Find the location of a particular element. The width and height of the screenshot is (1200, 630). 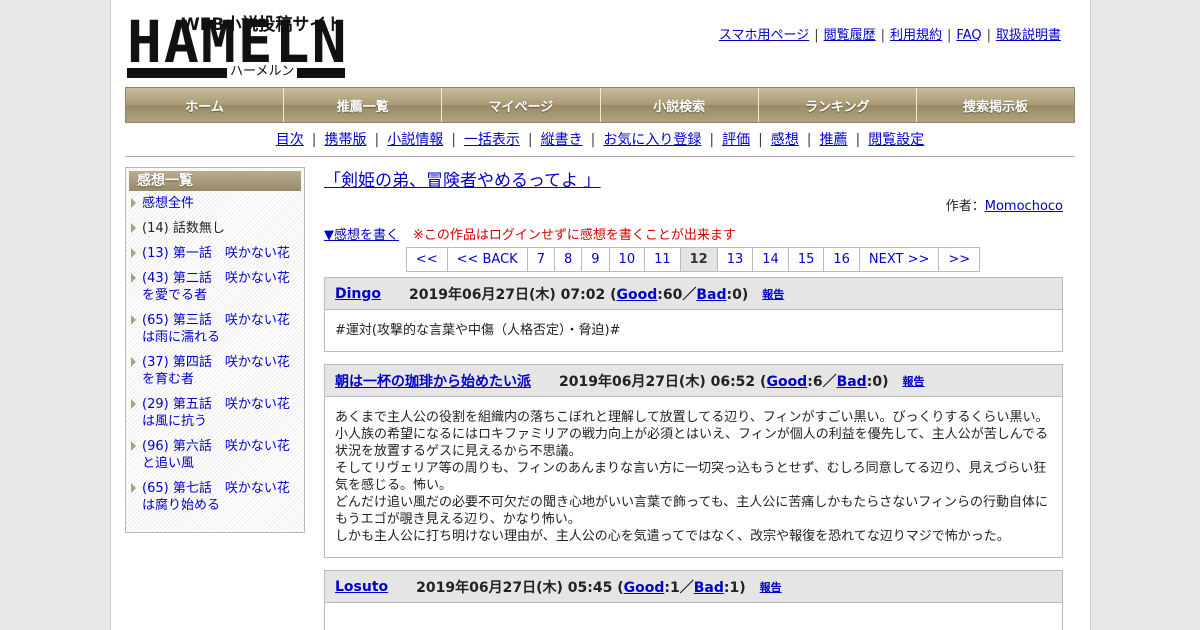

sub-nav-link: 小説情報 is located at coordinates (415, 140).